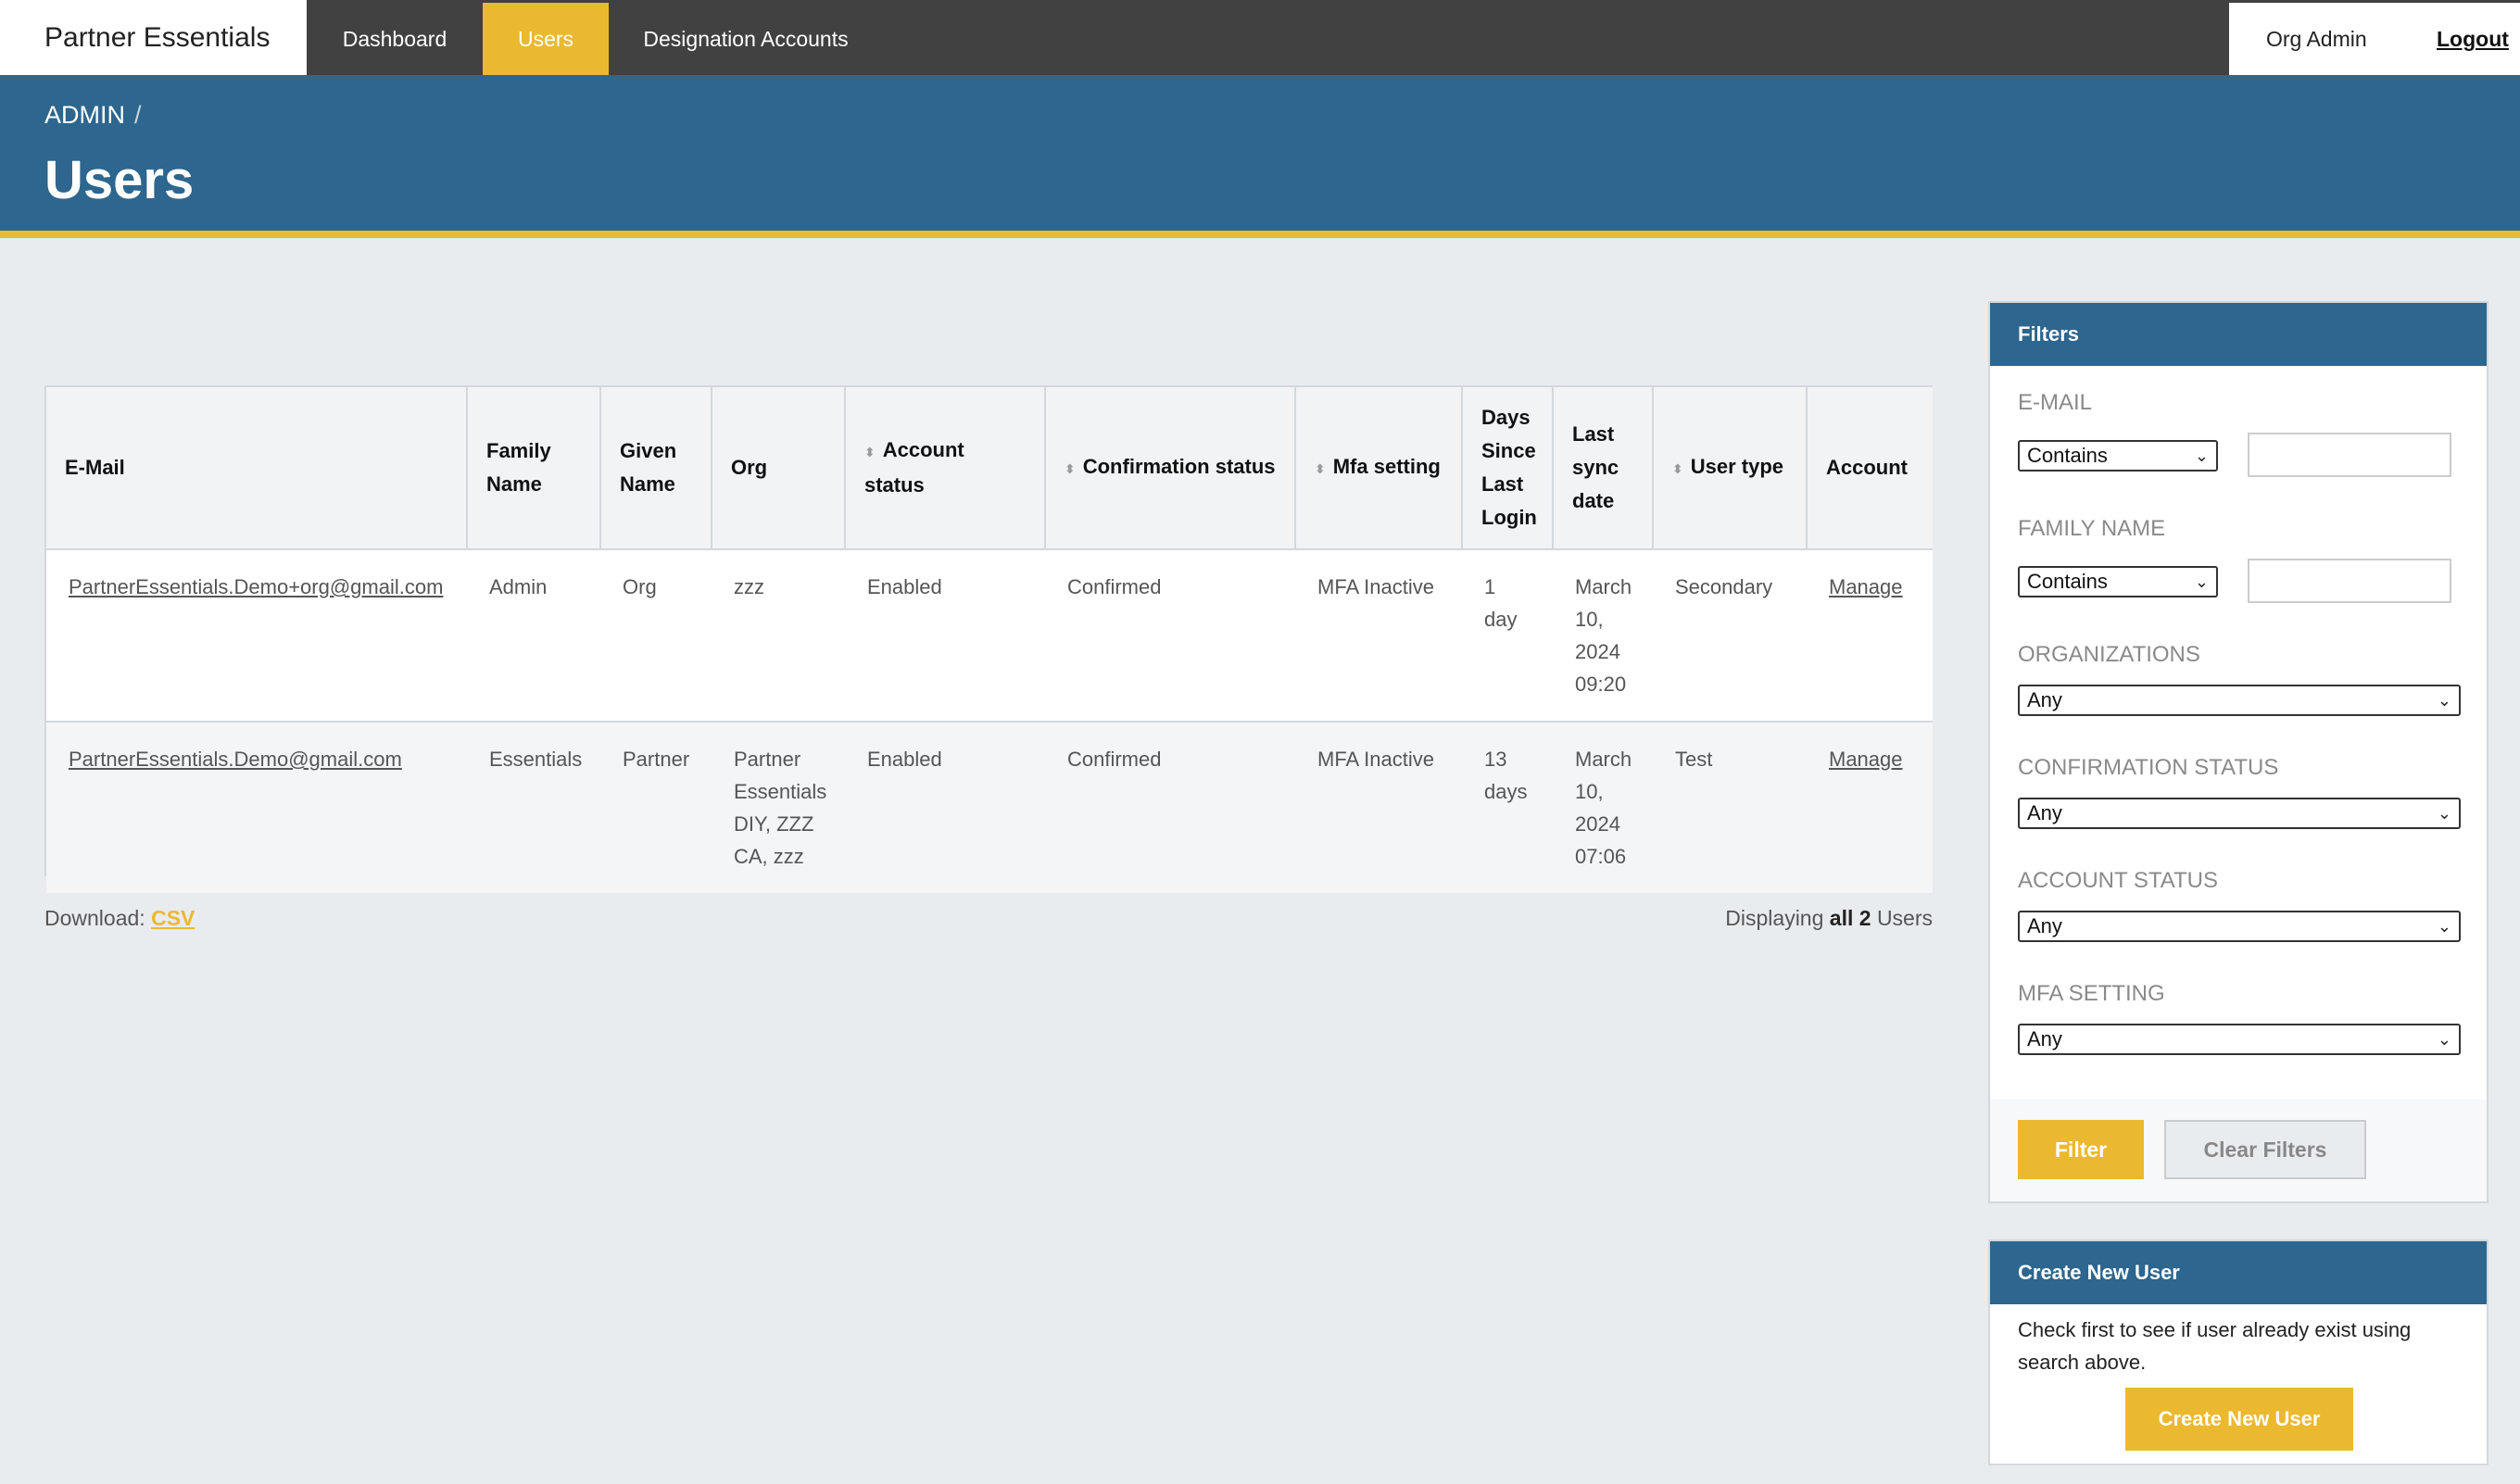  Describe the element at coordinates (395, 39) in the screenshot. I see `nav-dashboard: Dashboard` at that location.